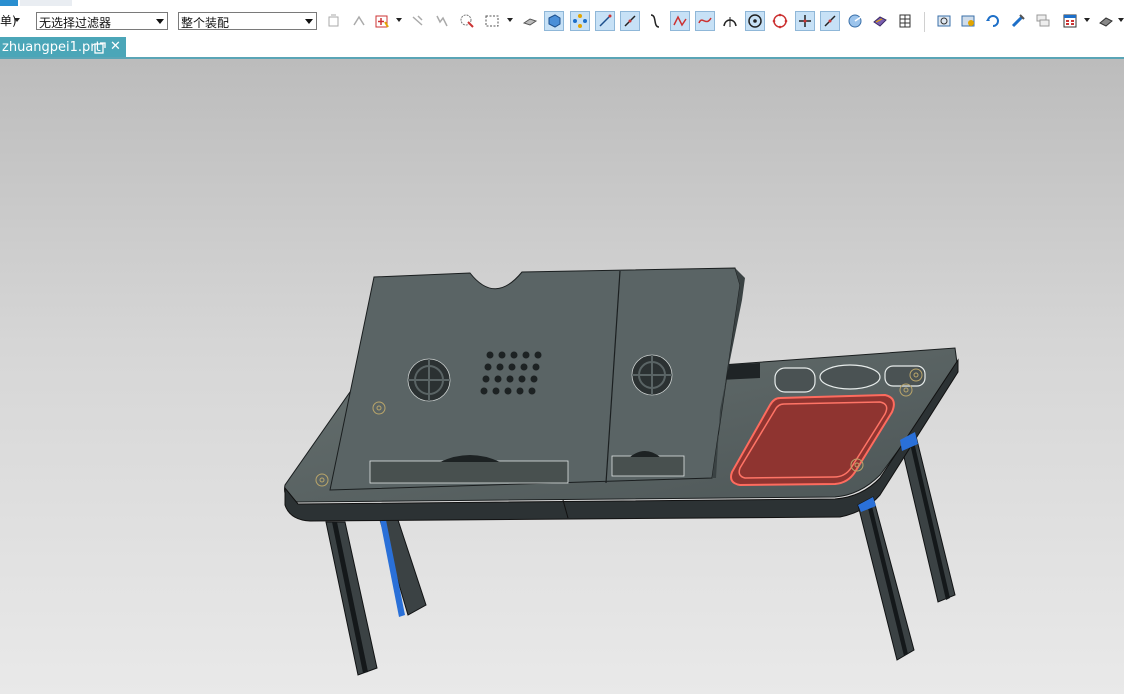  What do you see at coordinates (46, 3) in the screenshot?
I see `ribbon-tab-stub` at bounding box center [46, 3].